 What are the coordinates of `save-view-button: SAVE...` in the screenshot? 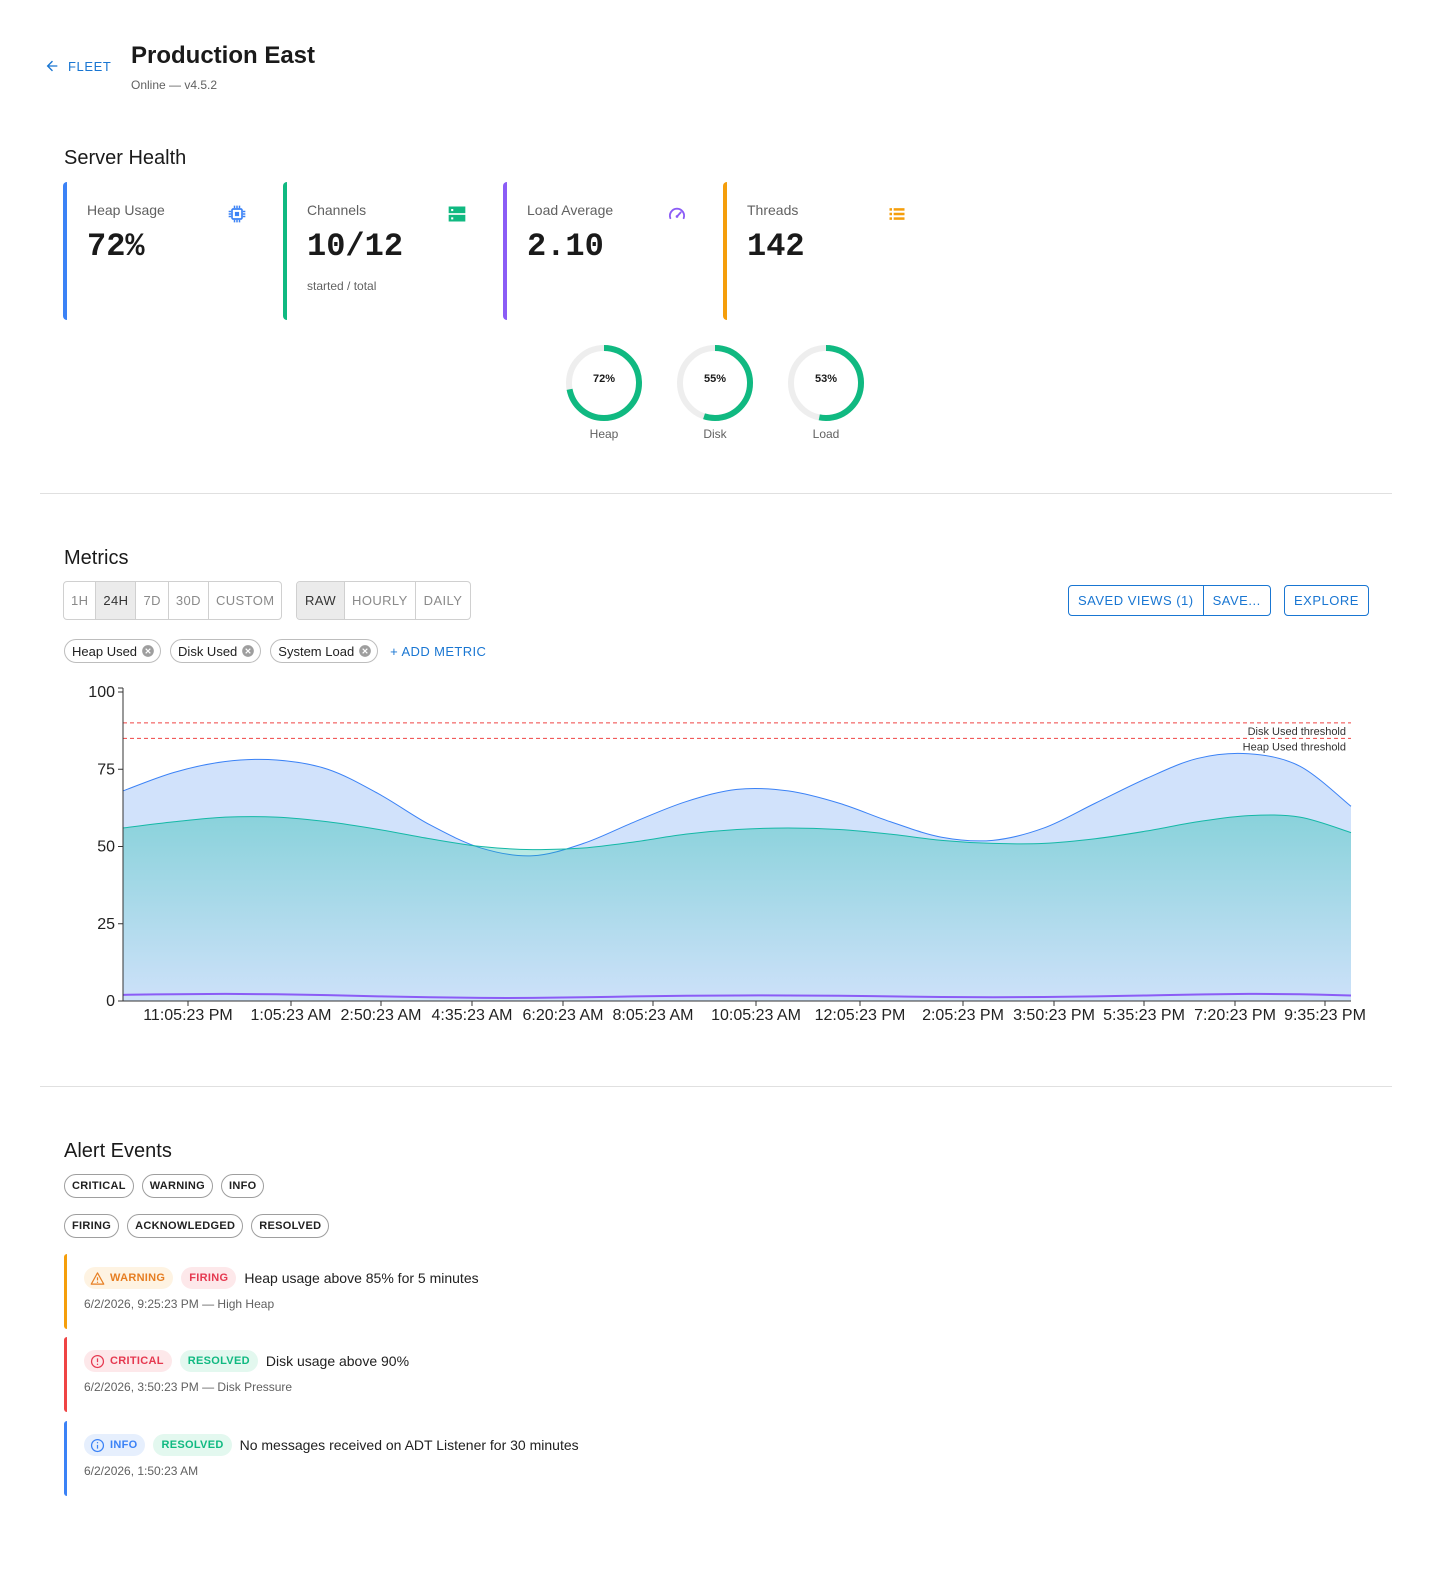 It's located at (1237, 600).